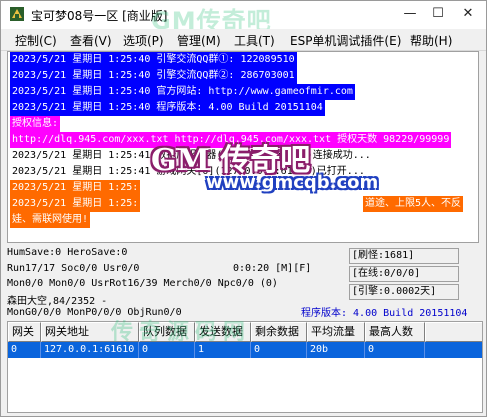 The width and height of the screenshot is (487, 417). I want to click on app-icon, so click(17, 14).